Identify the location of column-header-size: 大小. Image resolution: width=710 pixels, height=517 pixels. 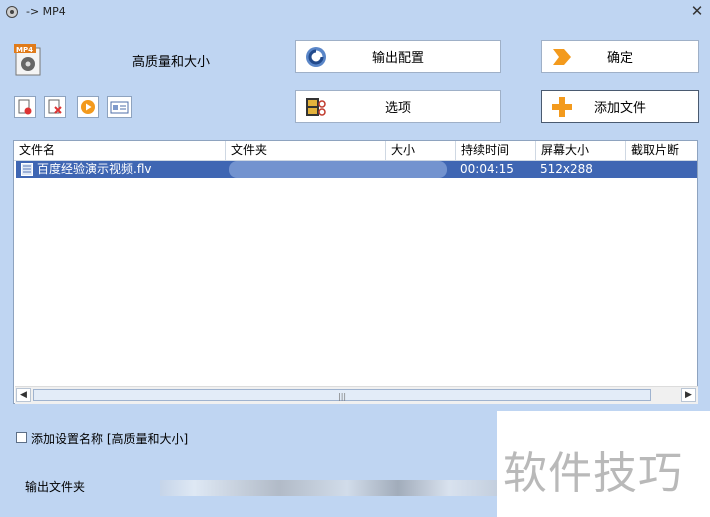
(421, 150).